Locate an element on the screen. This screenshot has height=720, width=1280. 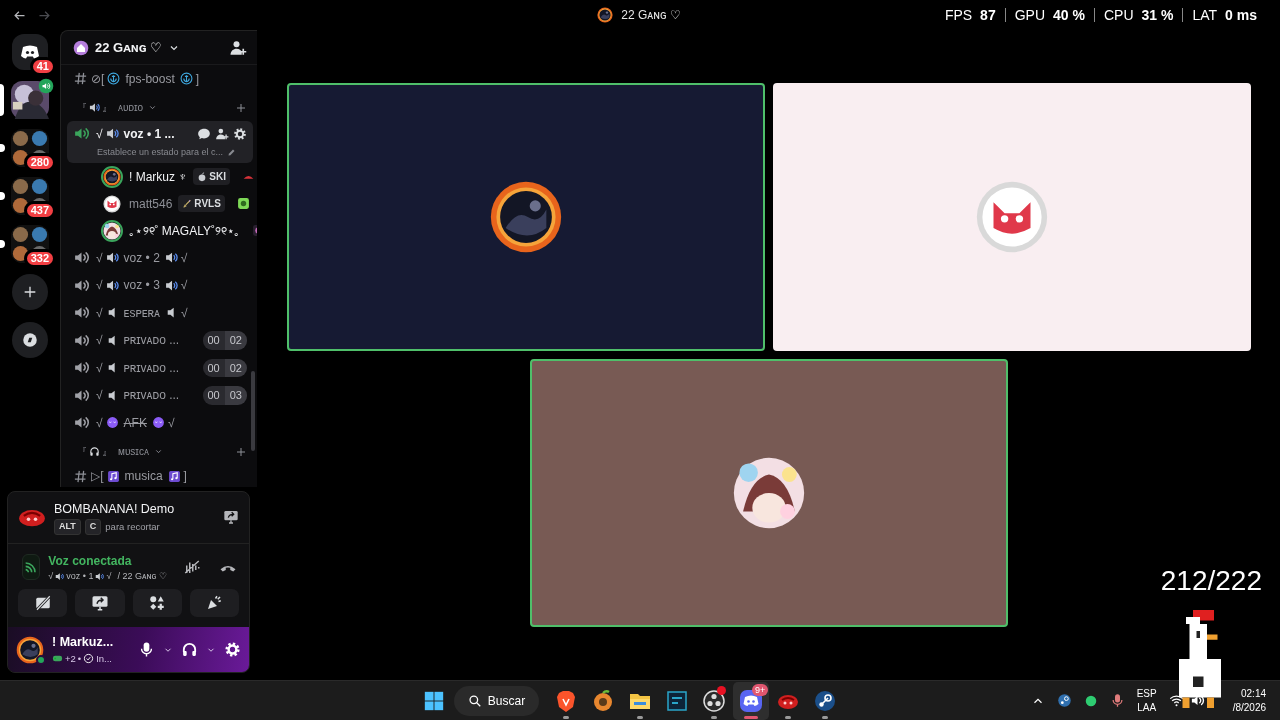
camera-off-button is located at coordinates (43, 603).